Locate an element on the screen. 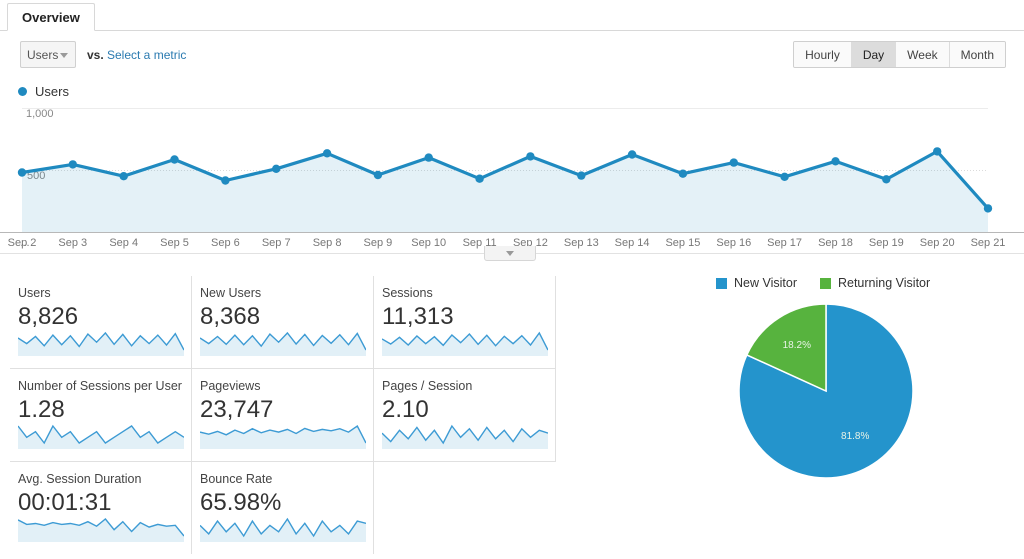  x-tick-label: Sep 9 is located at coordinates (378, 243).